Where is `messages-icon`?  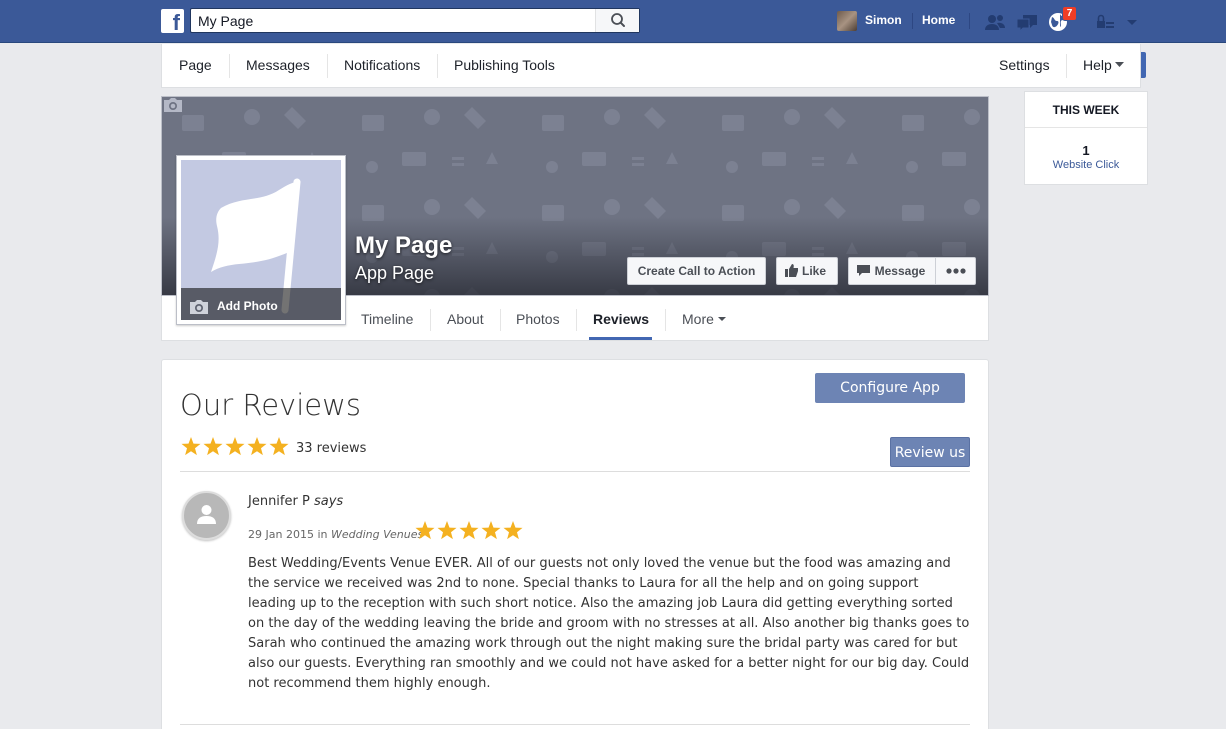 messages-icon is located at coordinates (1027, 22).